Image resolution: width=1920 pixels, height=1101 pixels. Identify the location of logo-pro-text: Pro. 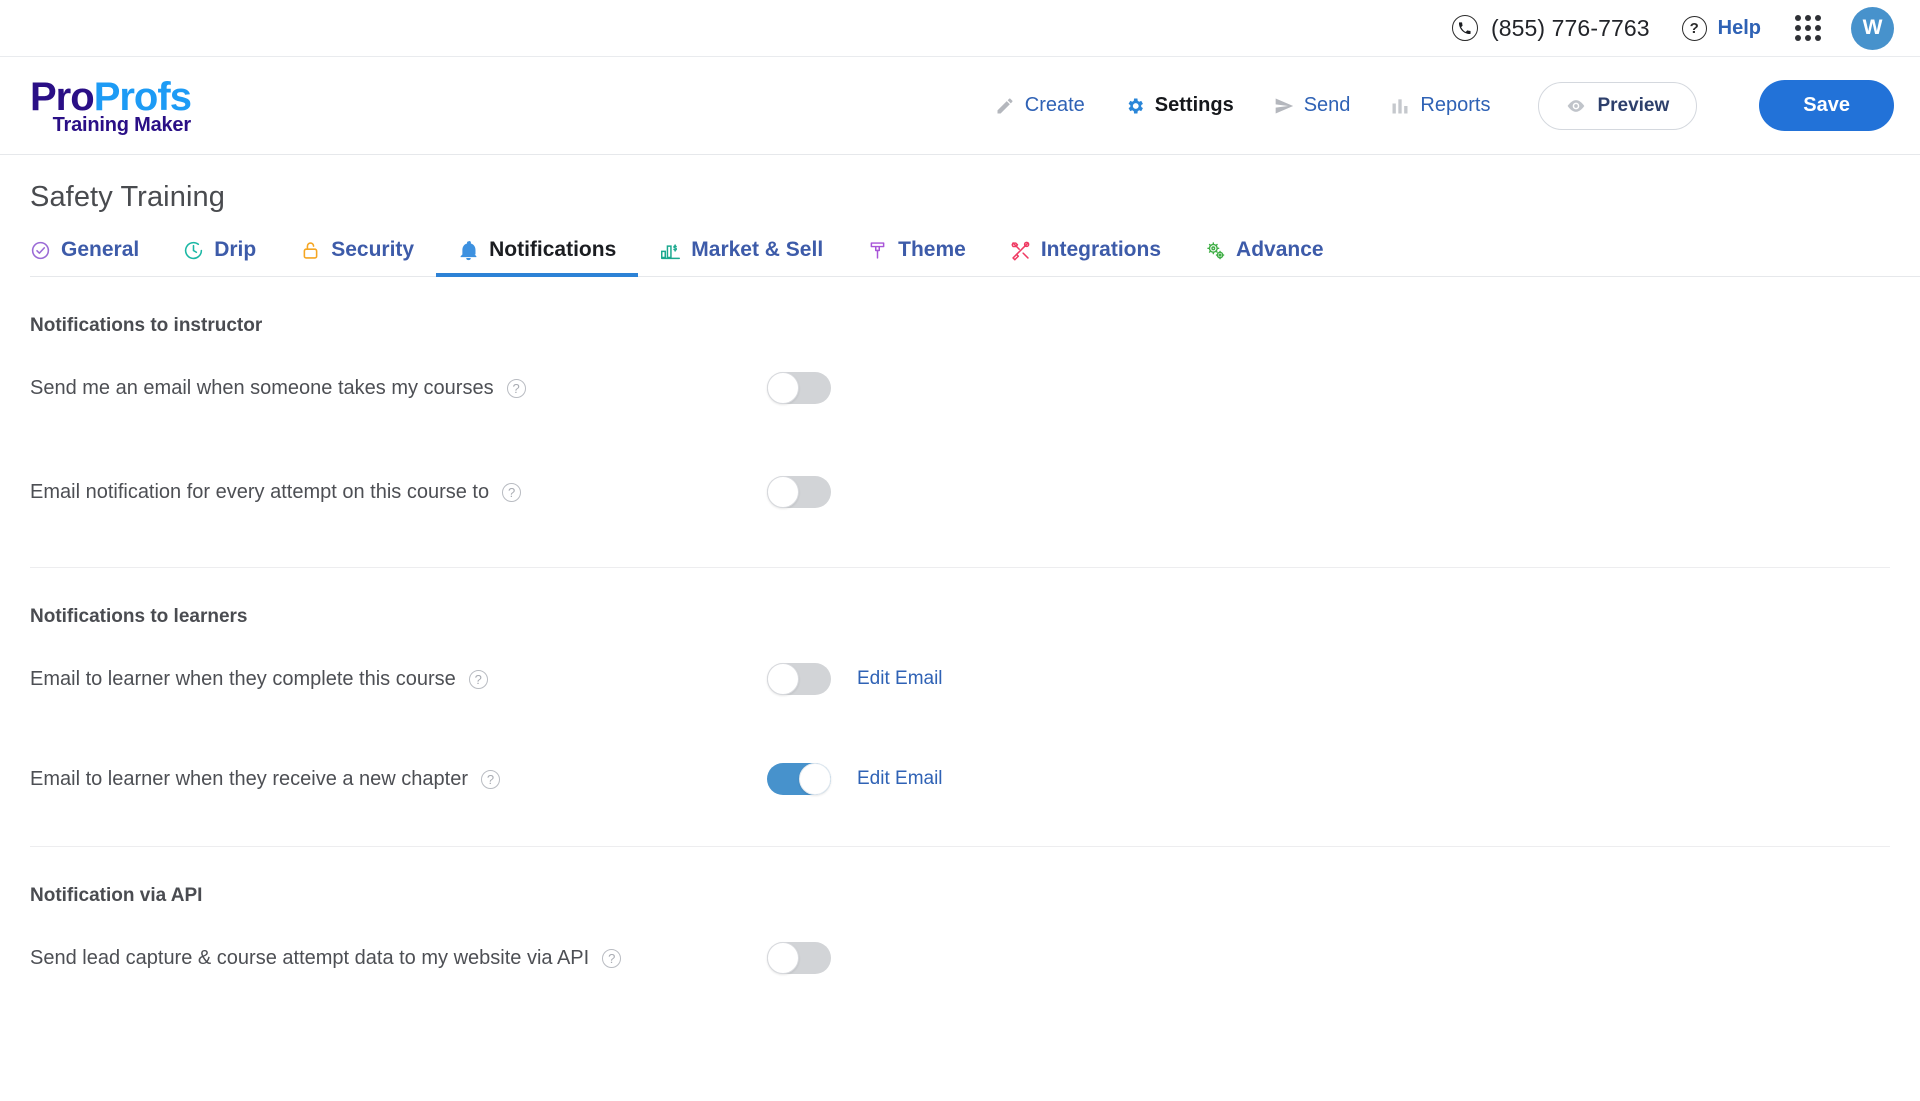
(62, 96).